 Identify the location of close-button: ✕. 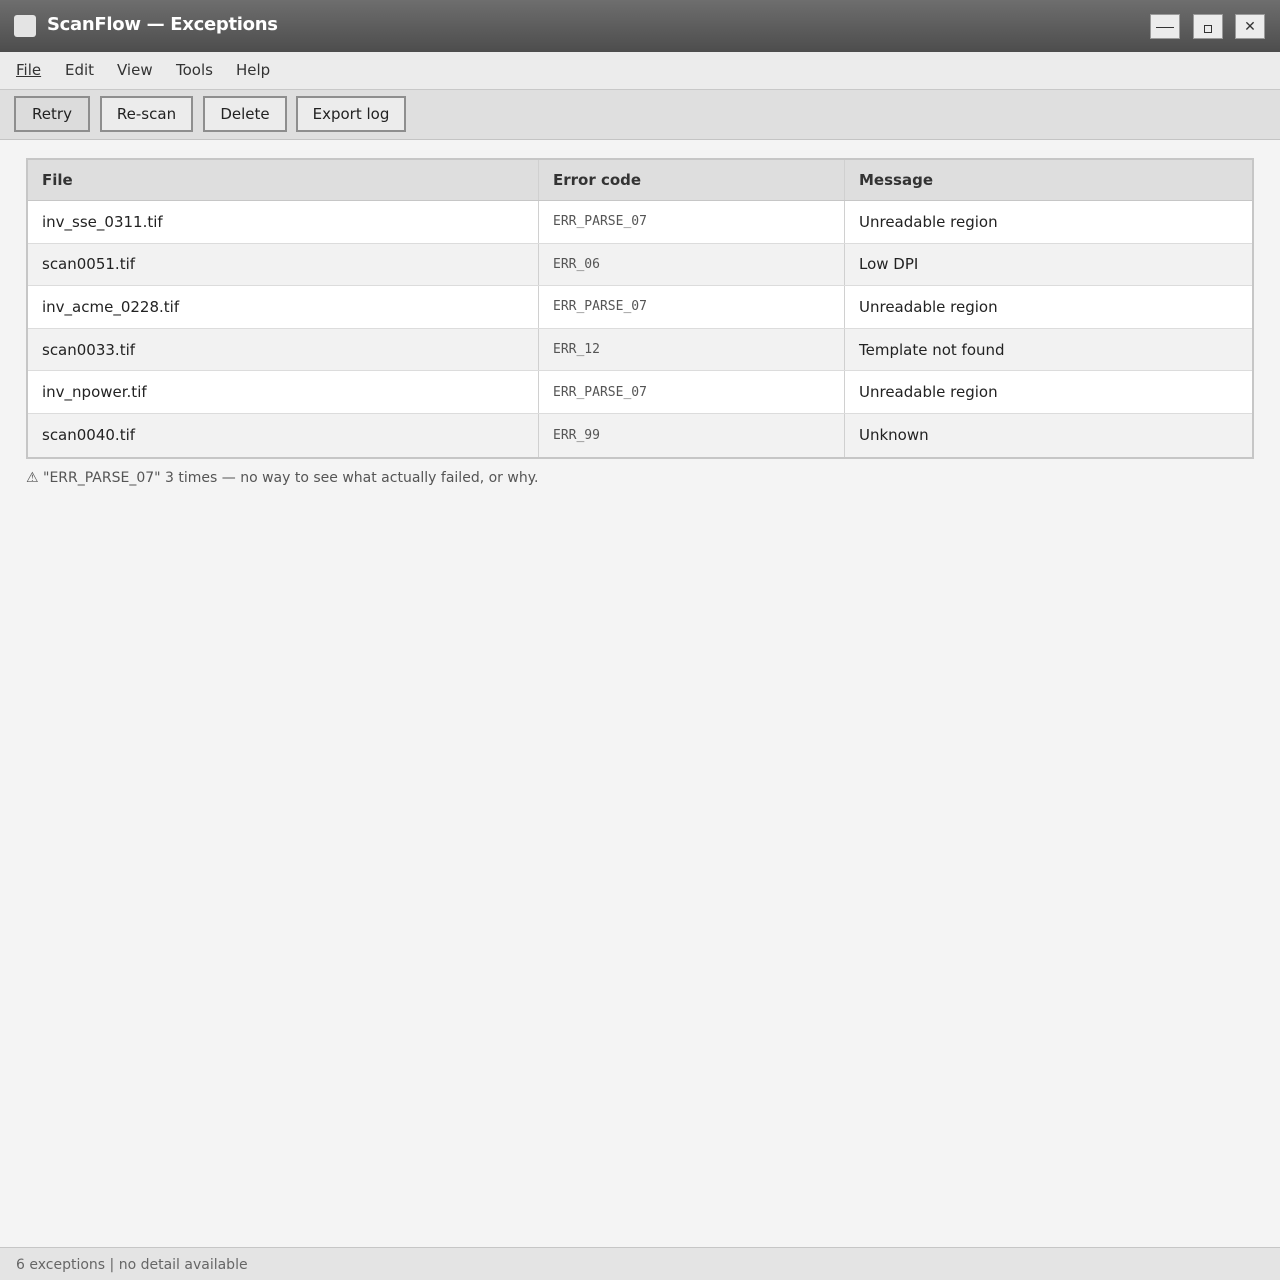
(1250, 26).